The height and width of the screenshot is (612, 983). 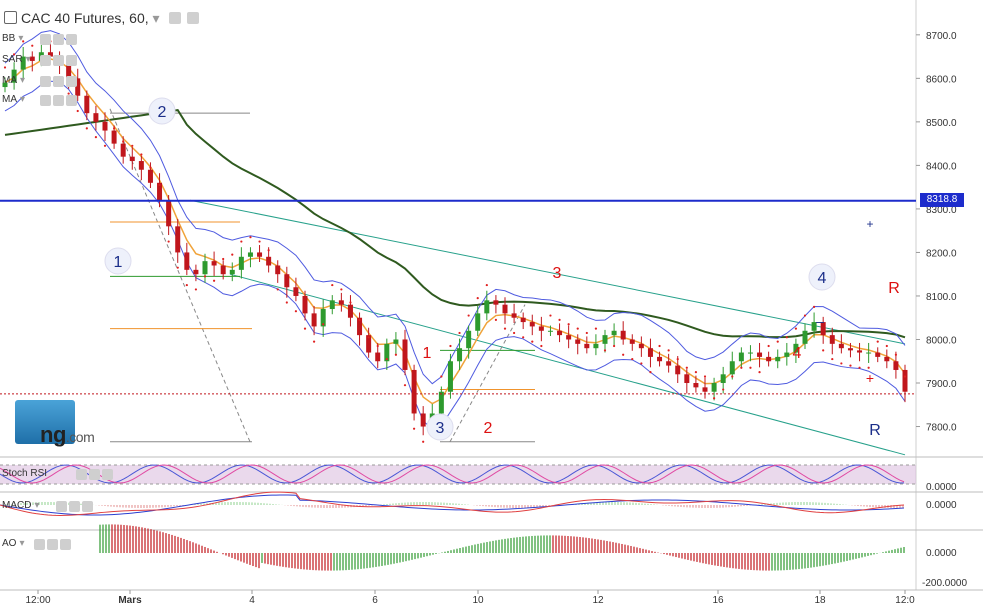 I want to click on macd-y-tick-label: 0.0000, so click(x=941, y=505).